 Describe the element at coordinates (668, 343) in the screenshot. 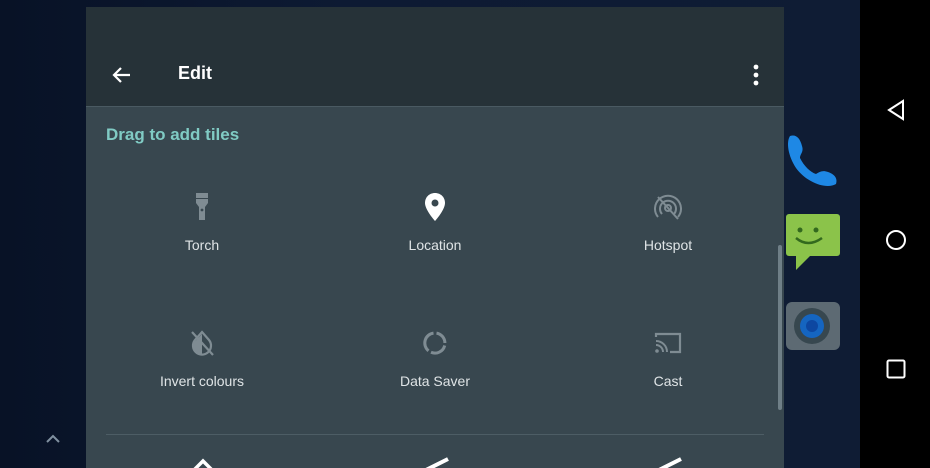

I see `cast-icon` at that location.